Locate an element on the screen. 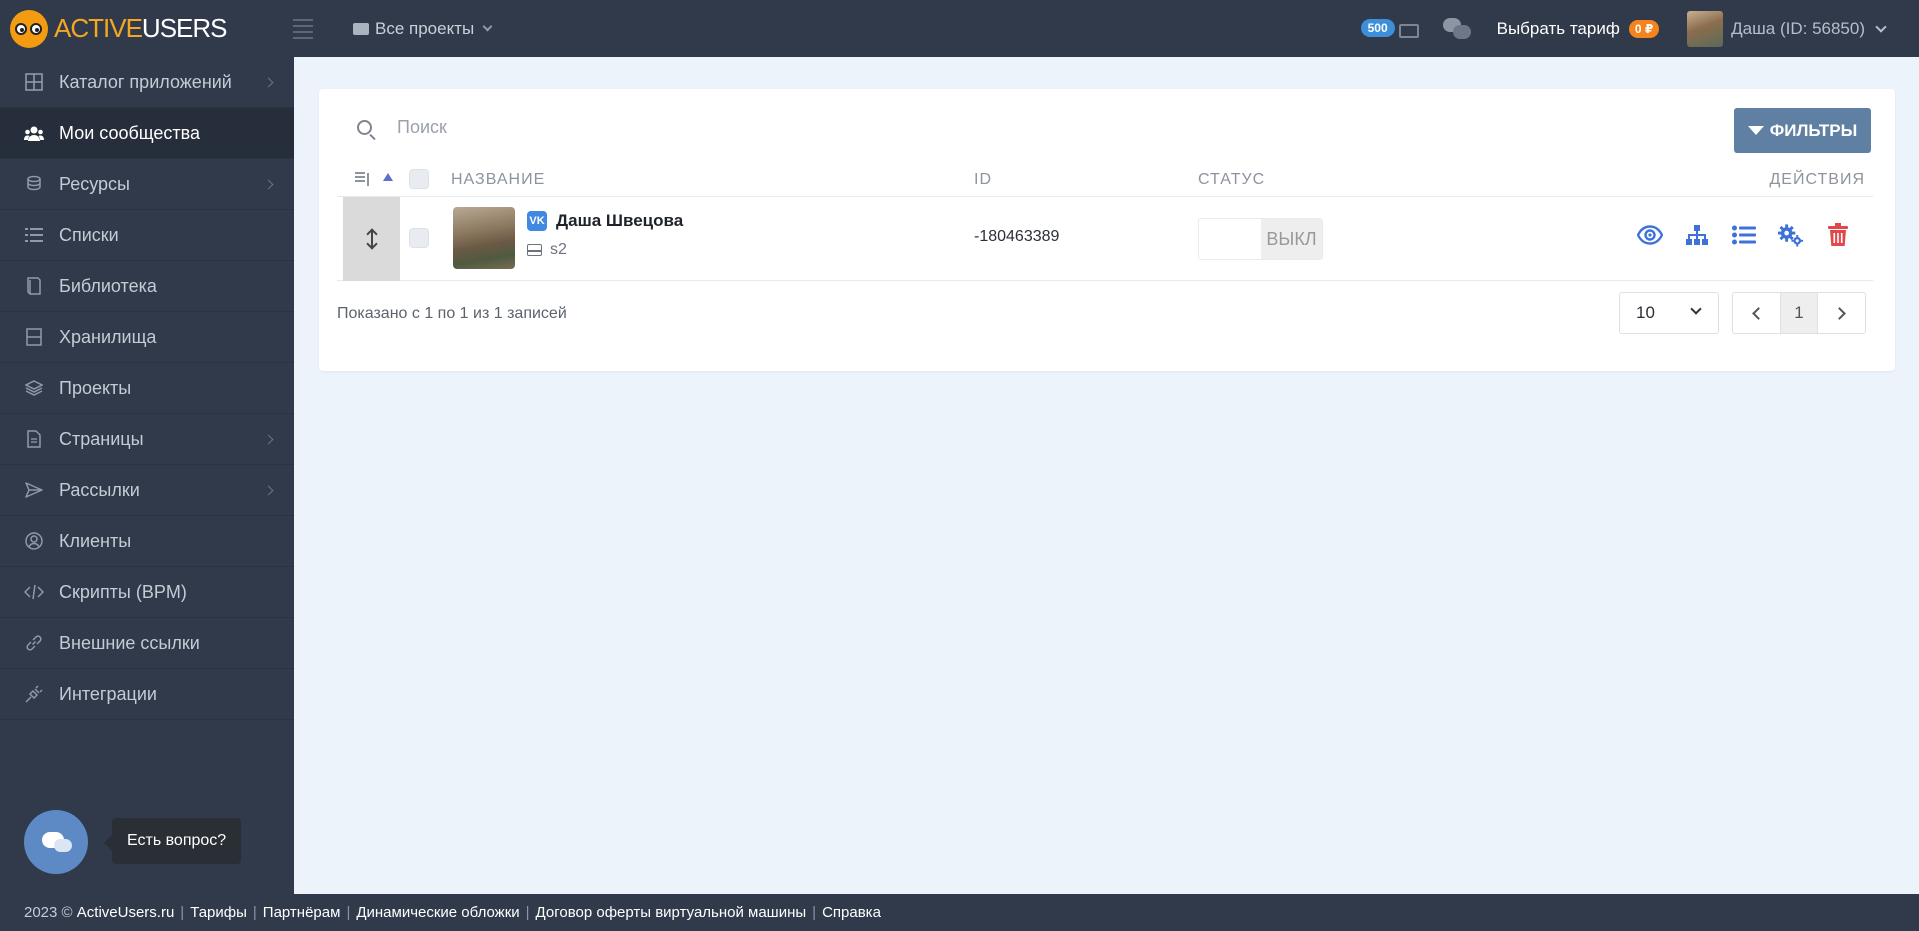  sidebar-item-storage: Хранилища is located at coordinates (147, 337).